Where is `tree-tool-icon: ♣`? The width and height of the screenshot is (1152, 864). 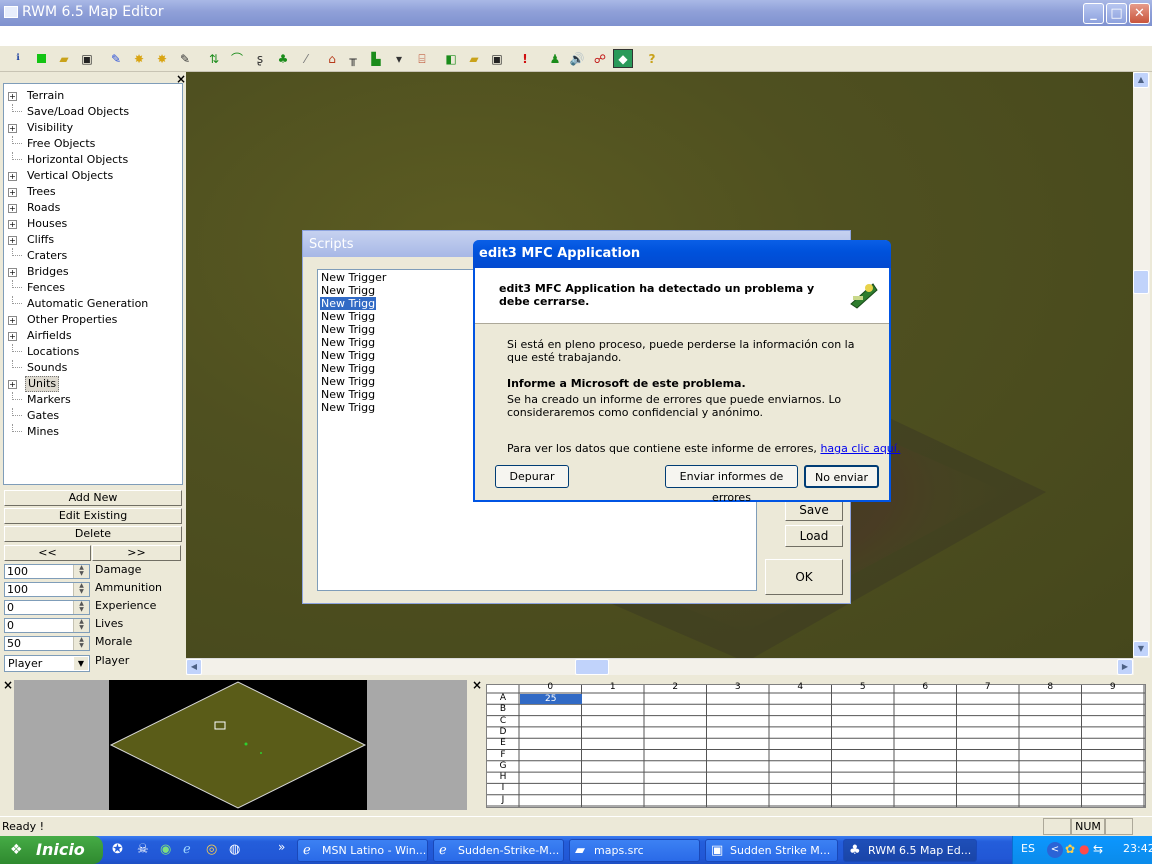 tree-tool-icon: ♣ is located at coordinates (283, 58).